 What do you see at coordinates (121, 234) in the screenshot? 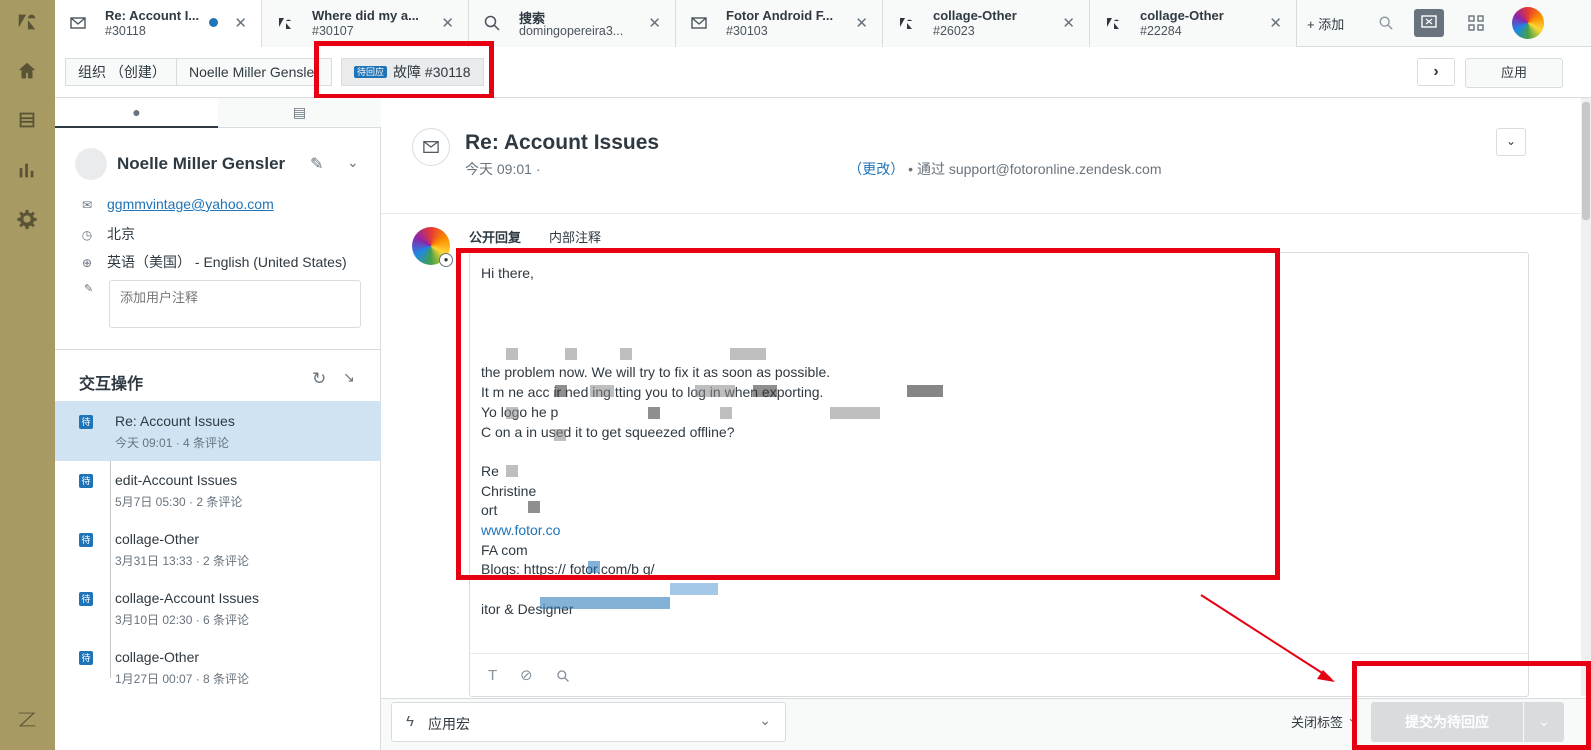
I see `user-location: 北京` at bounding box center [121, 234].